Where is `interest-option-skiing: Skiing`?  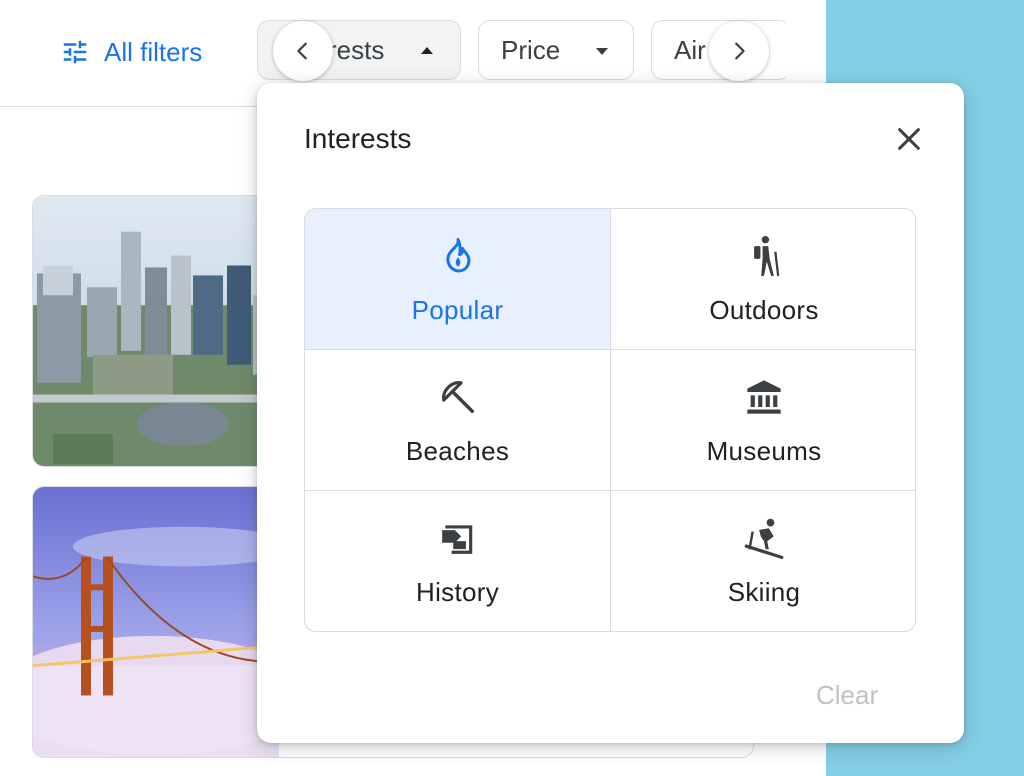 interest-option-skiing: Skiing is located at coordinates (763, 561).